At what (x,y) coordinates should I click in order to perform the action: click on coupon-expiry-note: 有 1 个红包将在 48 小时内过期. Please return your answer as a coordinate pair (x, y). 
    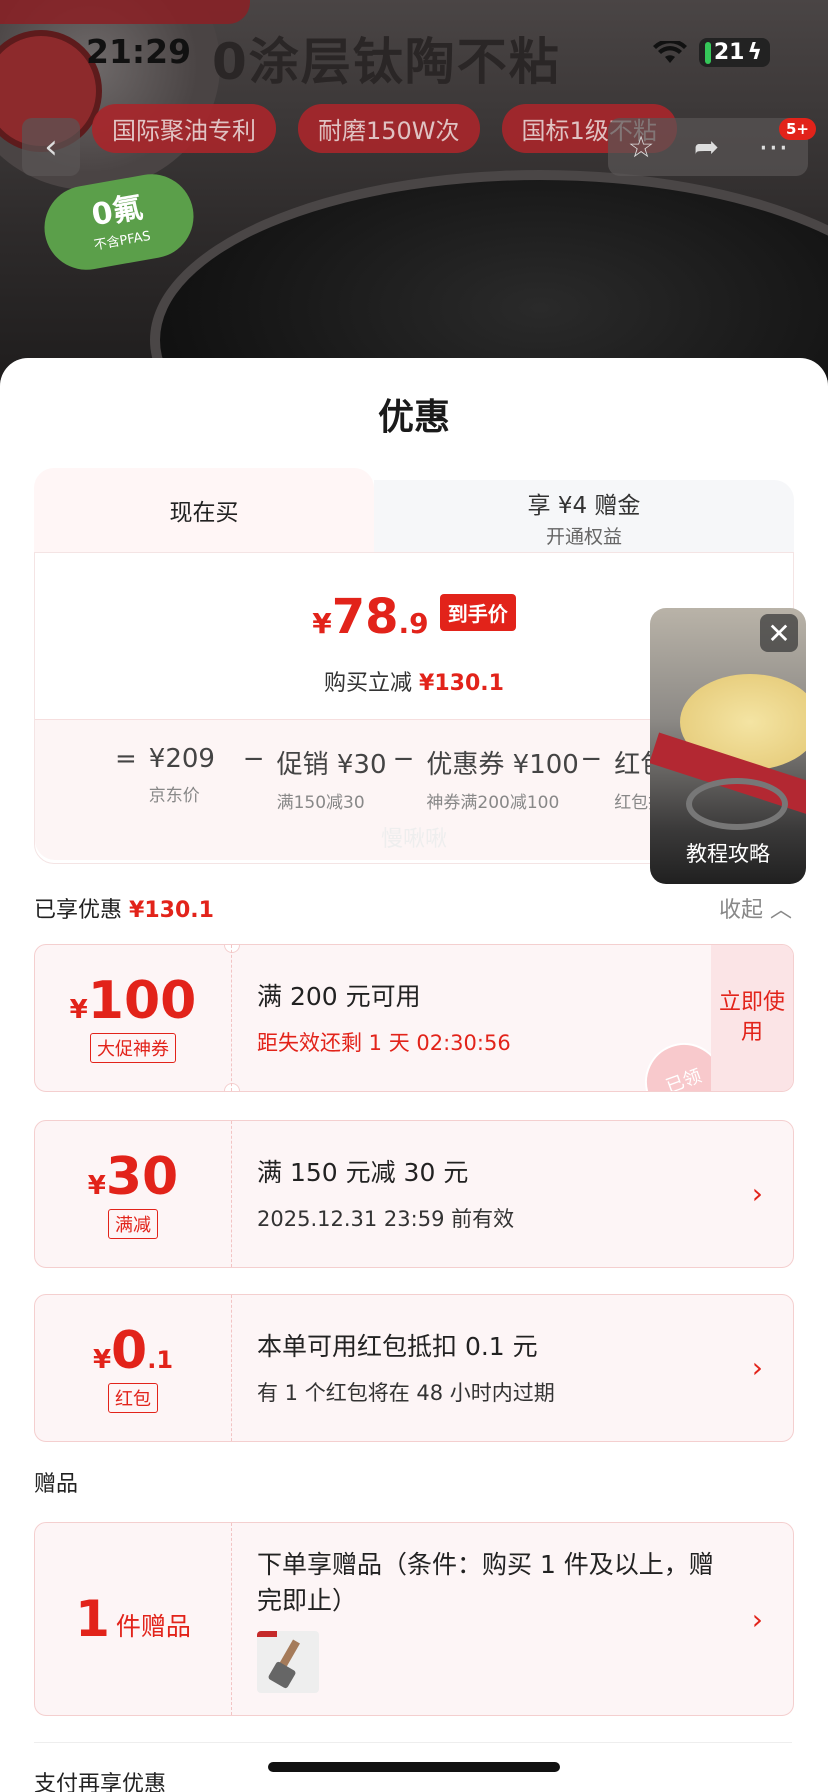
    Looking at the image, I should click on (406, 1393).